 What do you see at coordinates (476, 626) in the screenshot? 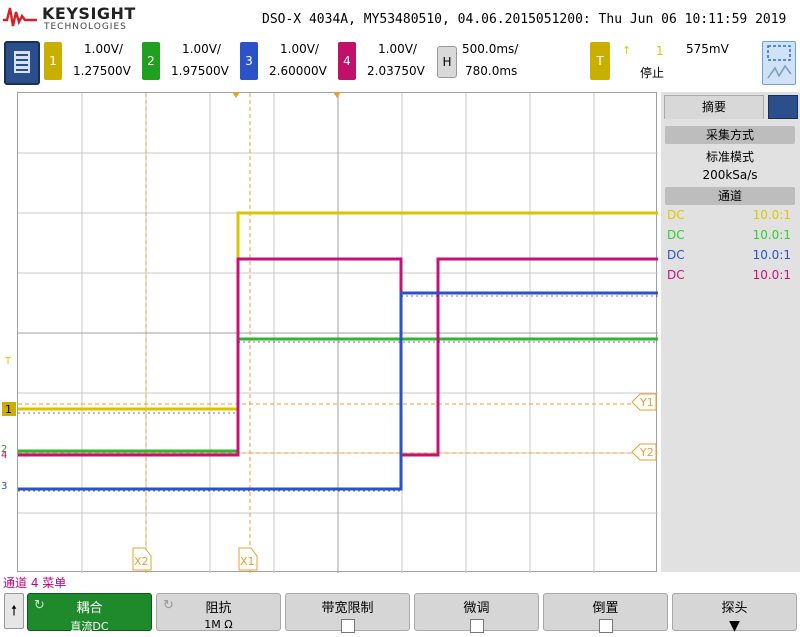
I see `fine-checkbox` at bounding box center [476, 626].